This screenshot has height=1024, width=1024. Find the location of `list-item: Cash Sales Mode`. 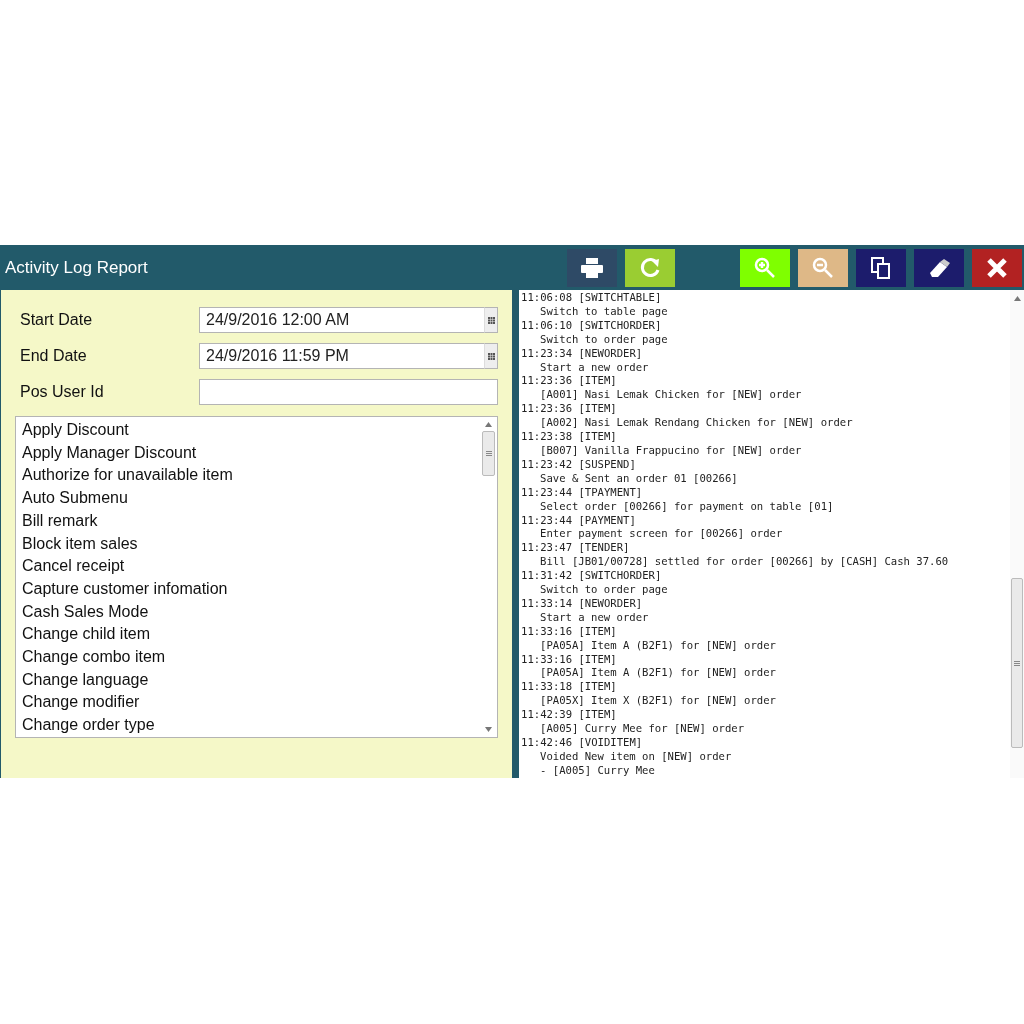

list-item: Cash Sales Mode is located at coordinates (248, 612).